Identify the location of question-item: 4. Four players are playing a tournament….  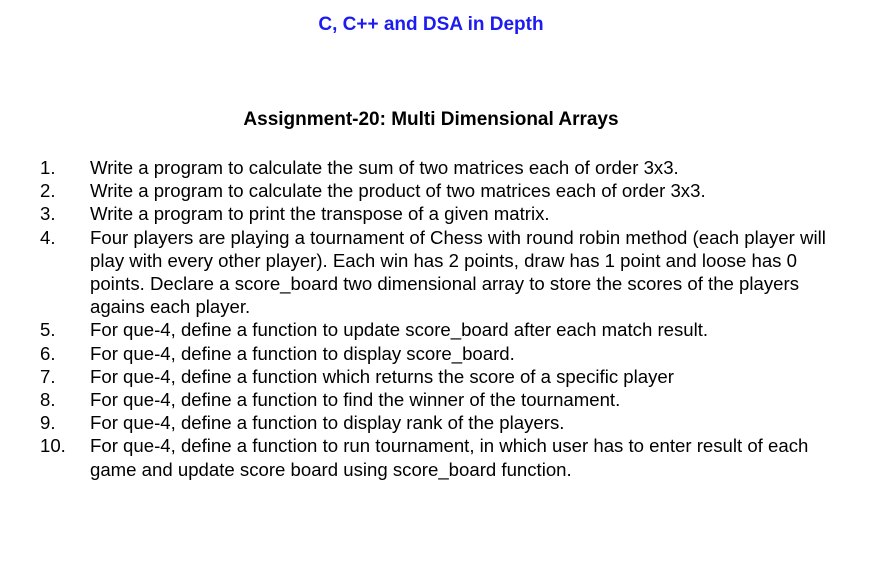
(435, 272).